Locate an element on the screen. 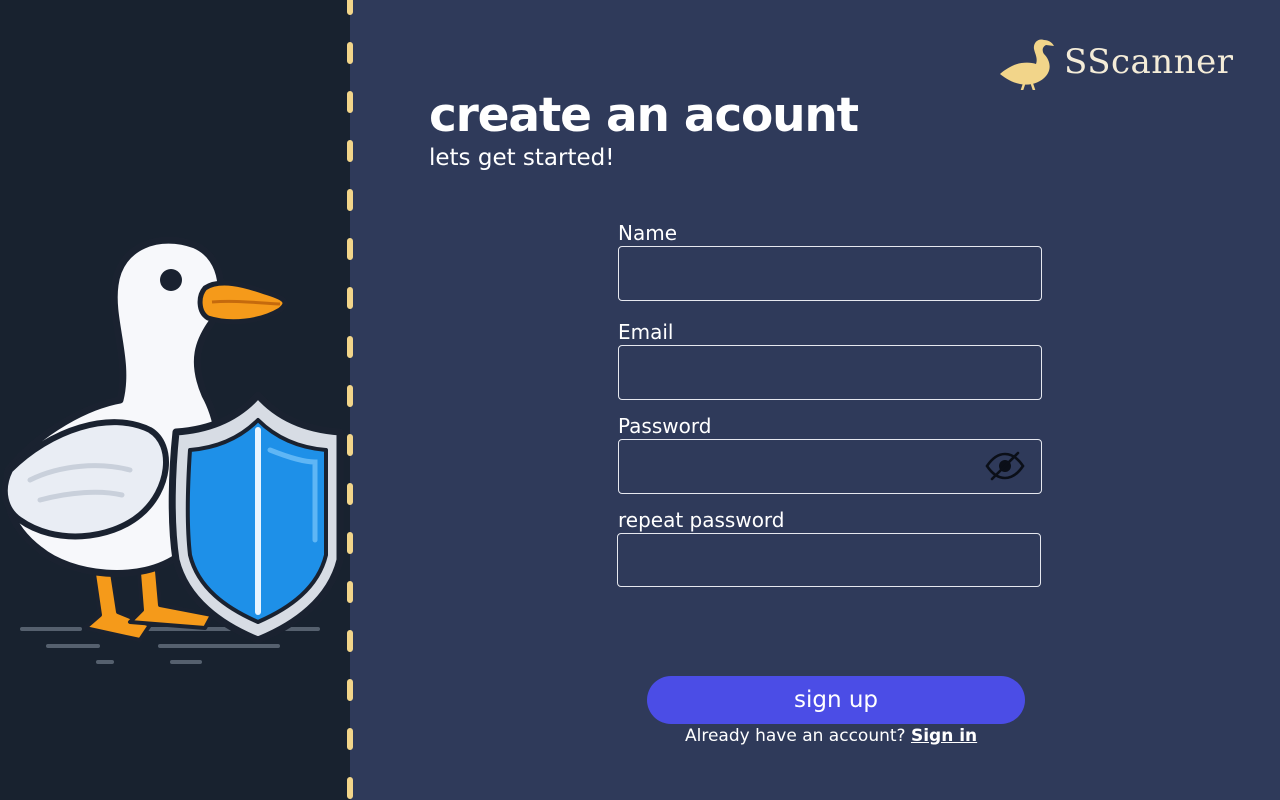 The width and height of the screenshot is (1280, 800). name-input is located at coordinates (830, 273).